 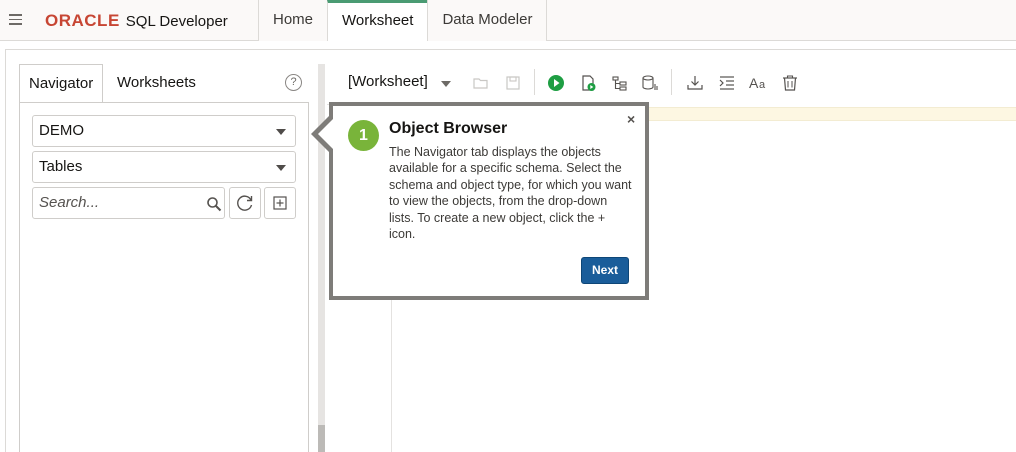 What do you see at coordinates (487, 20) in the screenshot?
I see `tab-data-modeler: Data Modeler` at bounding box center [487, 20].